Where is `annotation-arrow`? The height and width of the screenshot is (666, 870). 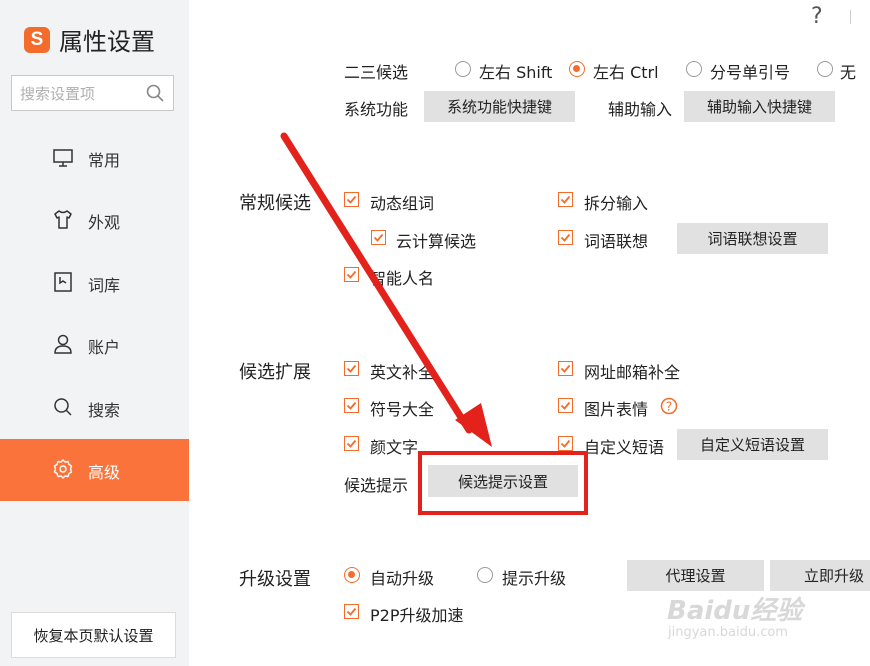
annotation-arrow is located at coordinates (386, 289).